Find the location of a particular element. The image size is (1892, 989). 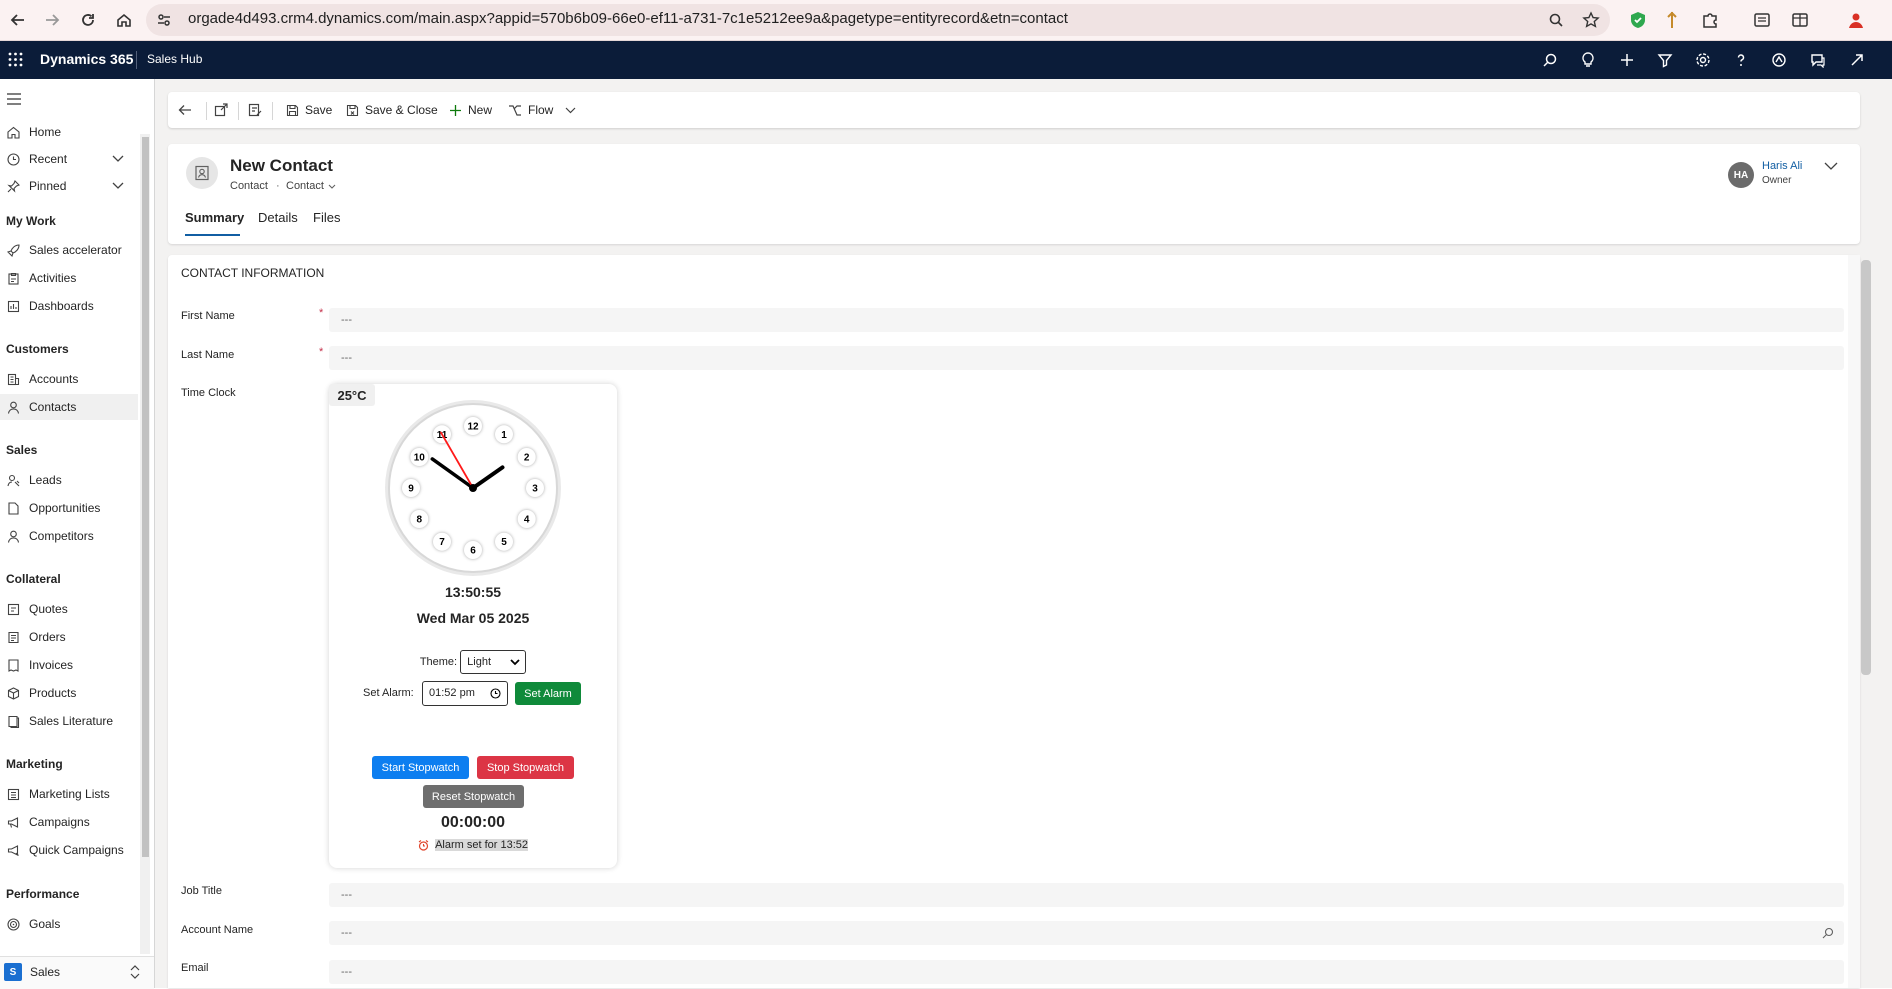

quote-icon is located at coordinates (13, 609).